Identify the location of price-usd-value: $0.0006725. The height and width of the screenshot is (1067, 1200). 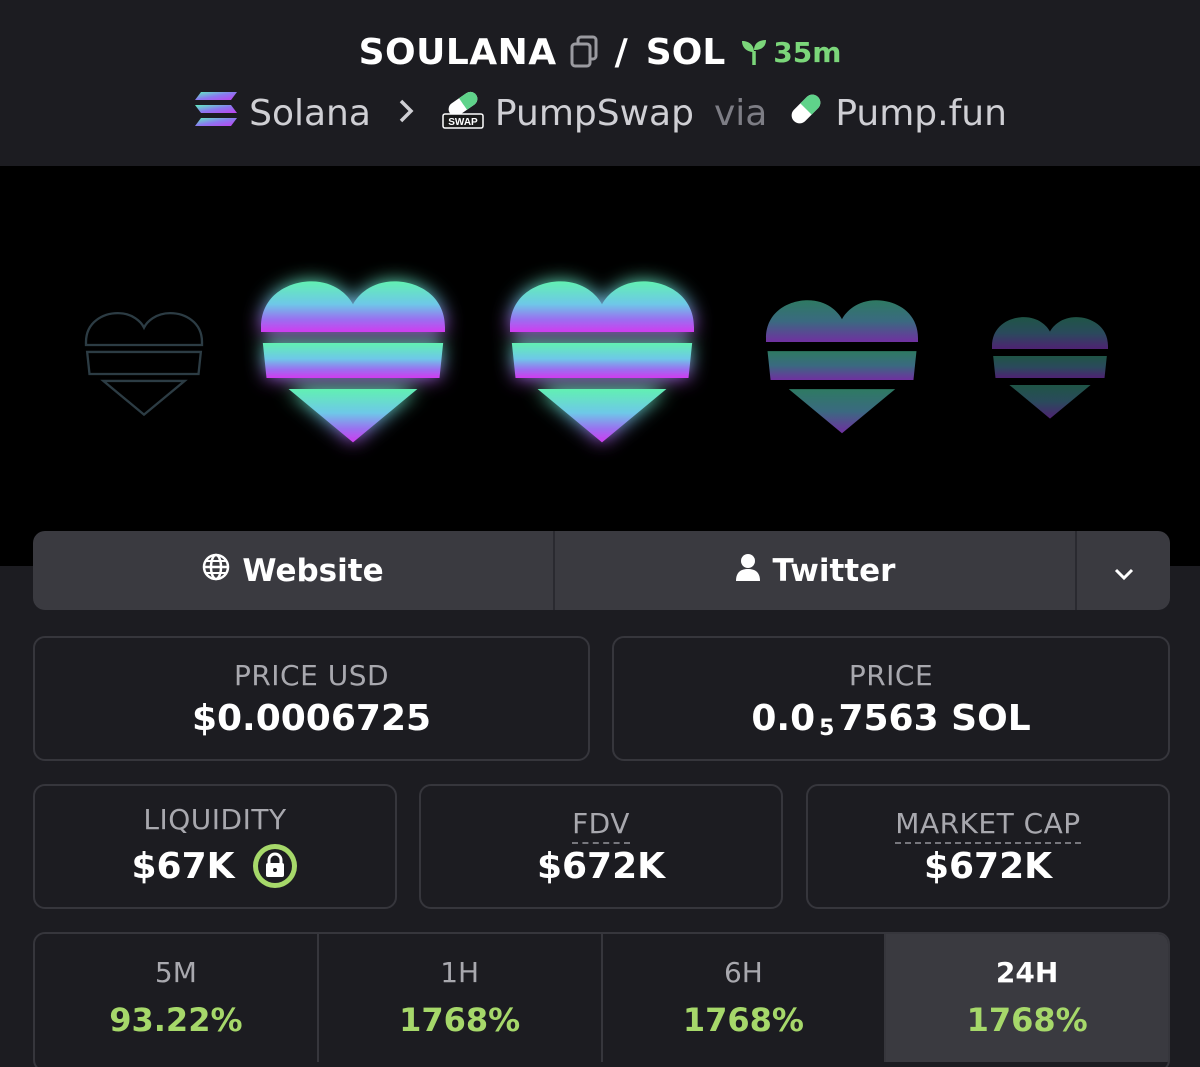
(311, 718).